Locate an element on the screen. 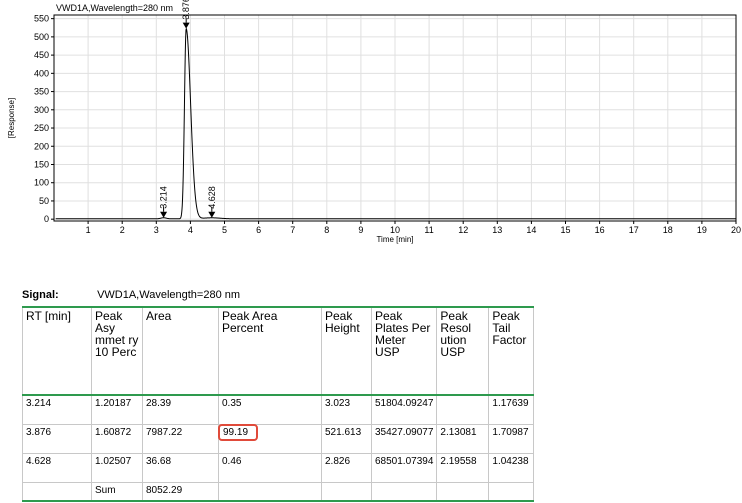 The image size is (742, 503). cell-rt: 3.876 is located at coordinates (57, 439).